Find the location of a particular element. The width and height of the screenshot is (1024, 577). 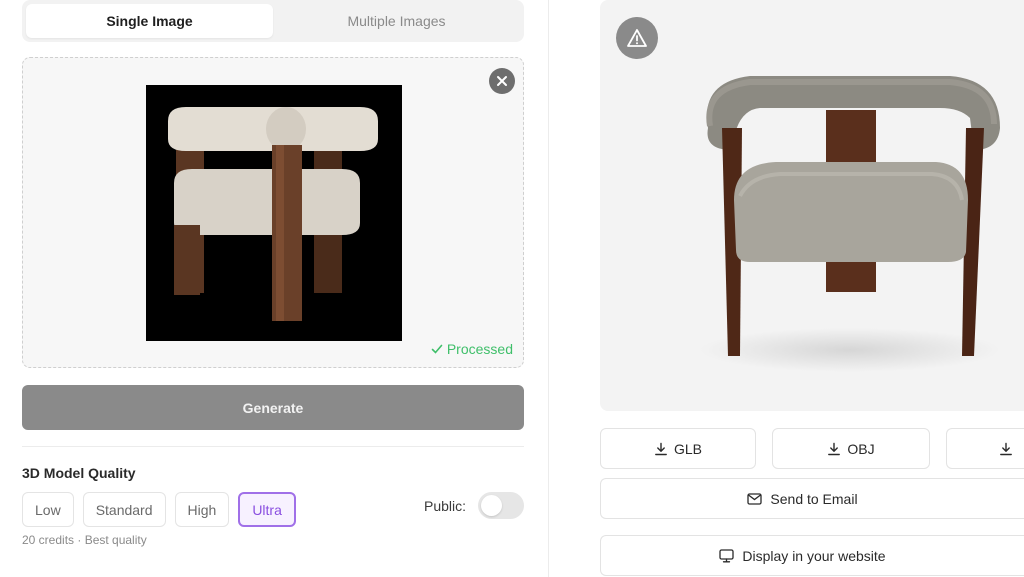

download-glb-label: GLB is located at coordinates (687, 448).